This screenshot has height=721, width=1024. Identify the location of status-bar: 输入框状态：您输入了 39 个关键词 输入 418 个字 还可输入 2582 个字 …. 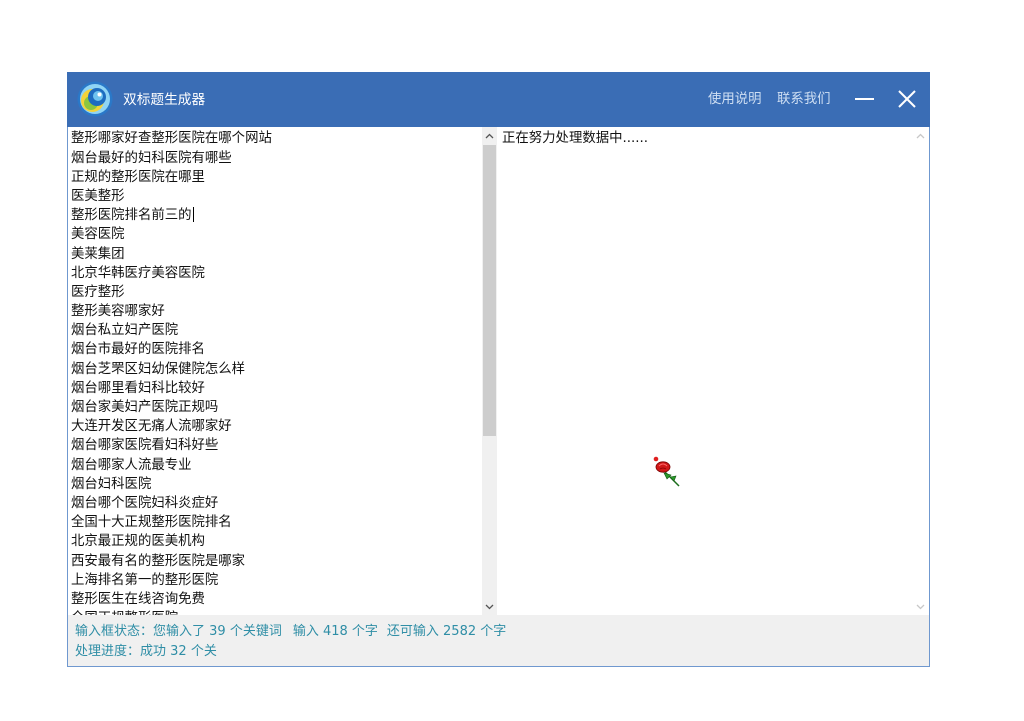
(498, 640).